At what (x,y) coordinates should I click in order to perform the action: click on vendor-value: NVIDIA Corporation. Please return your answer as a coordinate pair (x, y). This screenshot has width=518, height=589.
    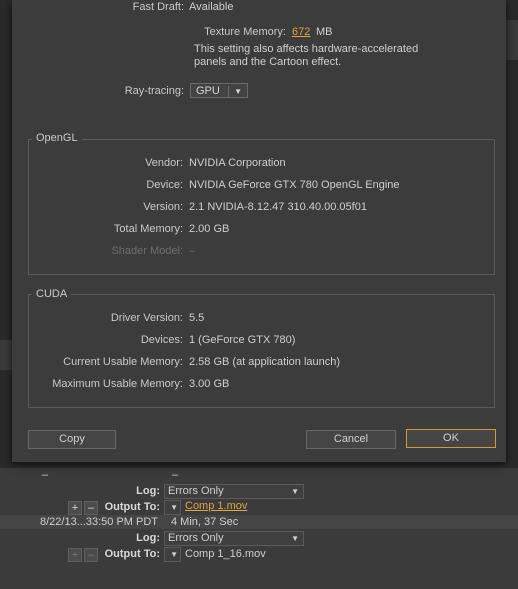
    Looking at the image, I should click on (237, 163).